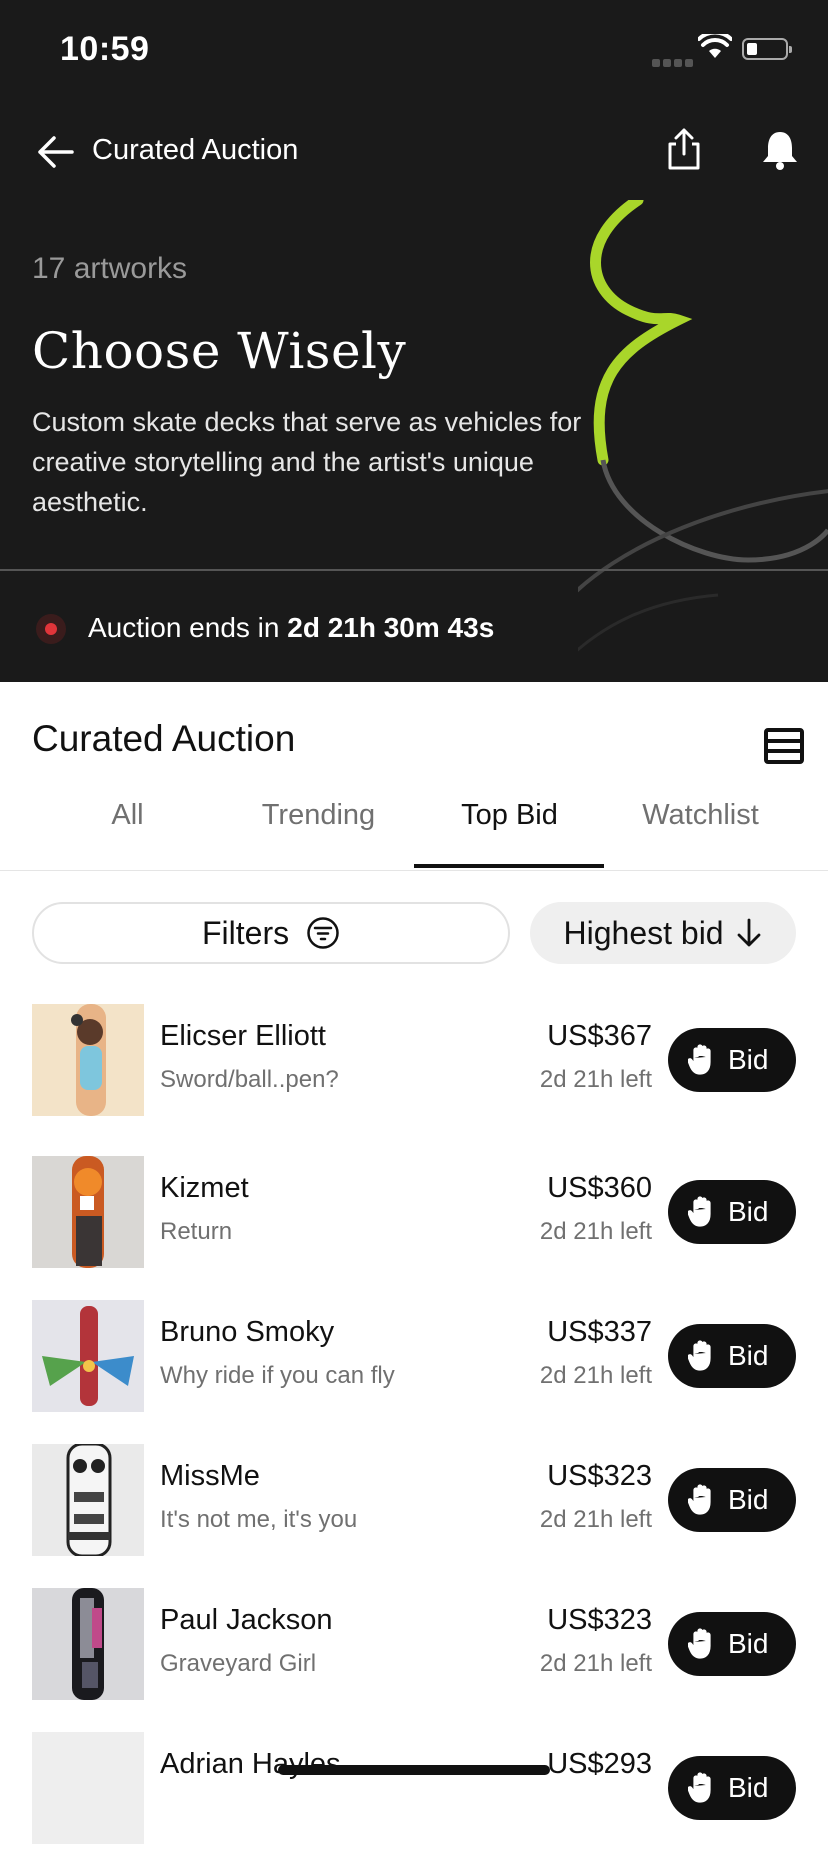 The width and height of the screenshot is (828, 1852). Describe the element at coordinates (110, 268) in the screenshot. I see `artwork-count: 17 artworks` at that location.